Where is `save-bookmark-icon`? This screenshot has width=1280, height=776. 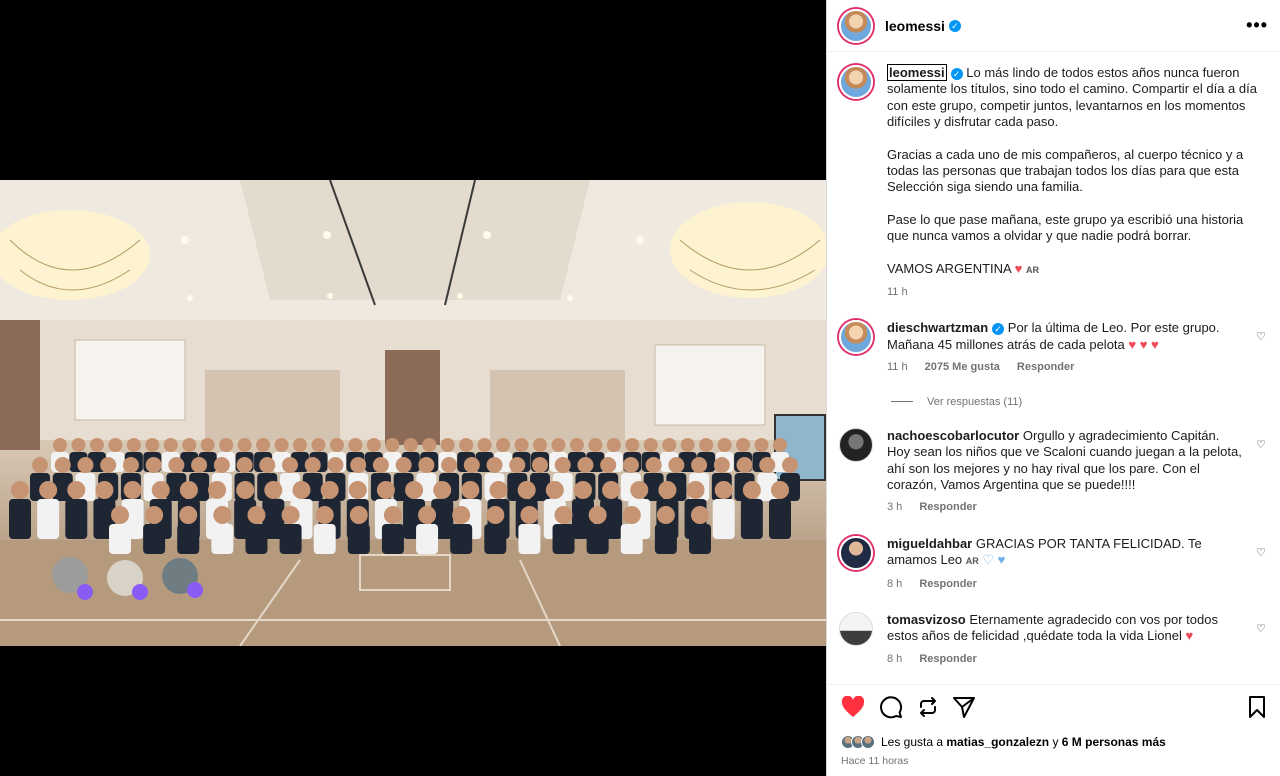 save-bookmark-icon is located at coordinates (1257, 709).